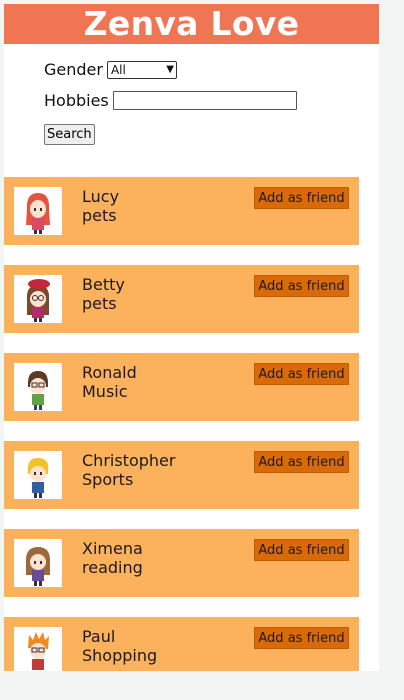 Image resolution: width=404 pixels, height=700 pixels. What do you see at coordinates (129, 460) in the screenshot?
I see `profile-name: Christopher` at bounding box center [129, 460].